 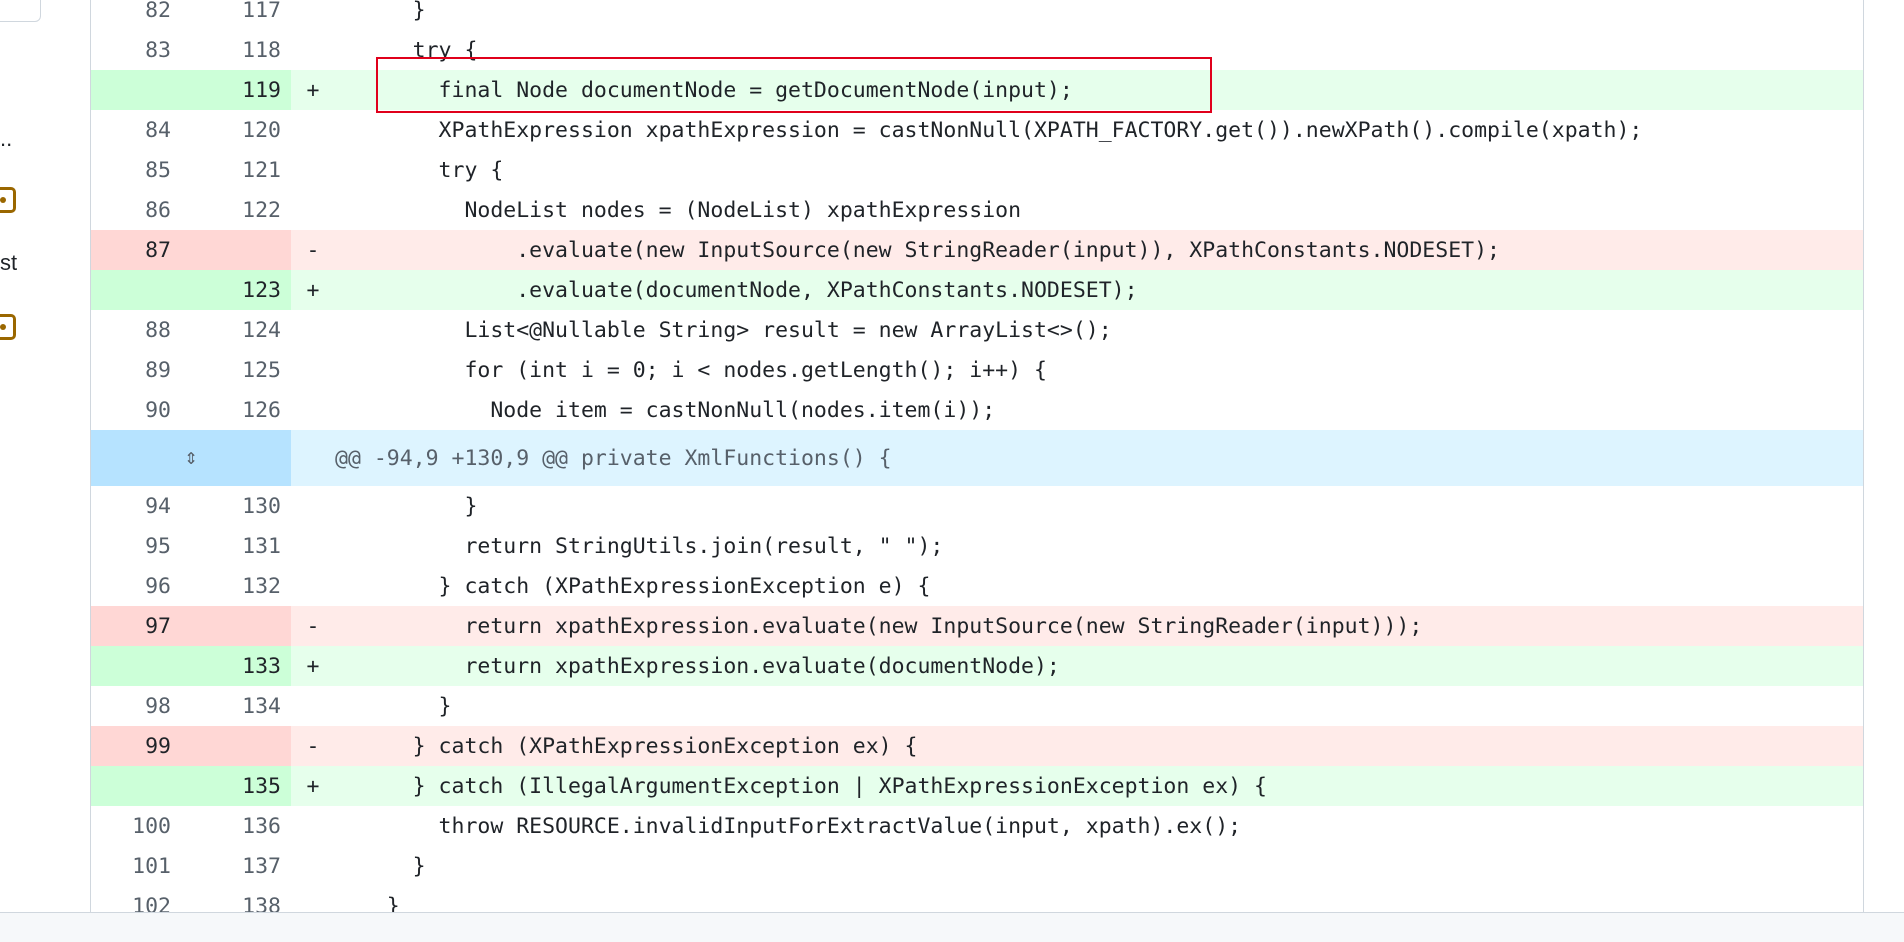 I want to click on new-line-number: 120, so click(x=226, y=130).